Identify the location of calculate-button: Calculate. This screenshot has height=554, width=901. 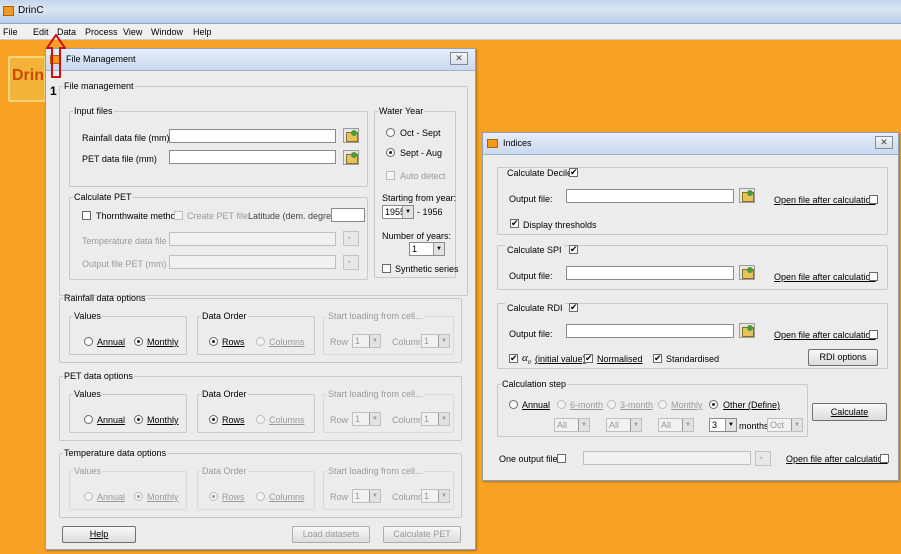
(849, 412).